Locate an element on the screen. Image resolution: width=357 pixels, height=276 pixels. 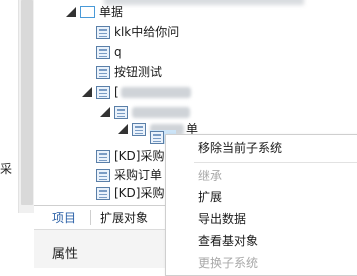
tree-item-label: klk中给你问 is located at coordinates (147, 32).